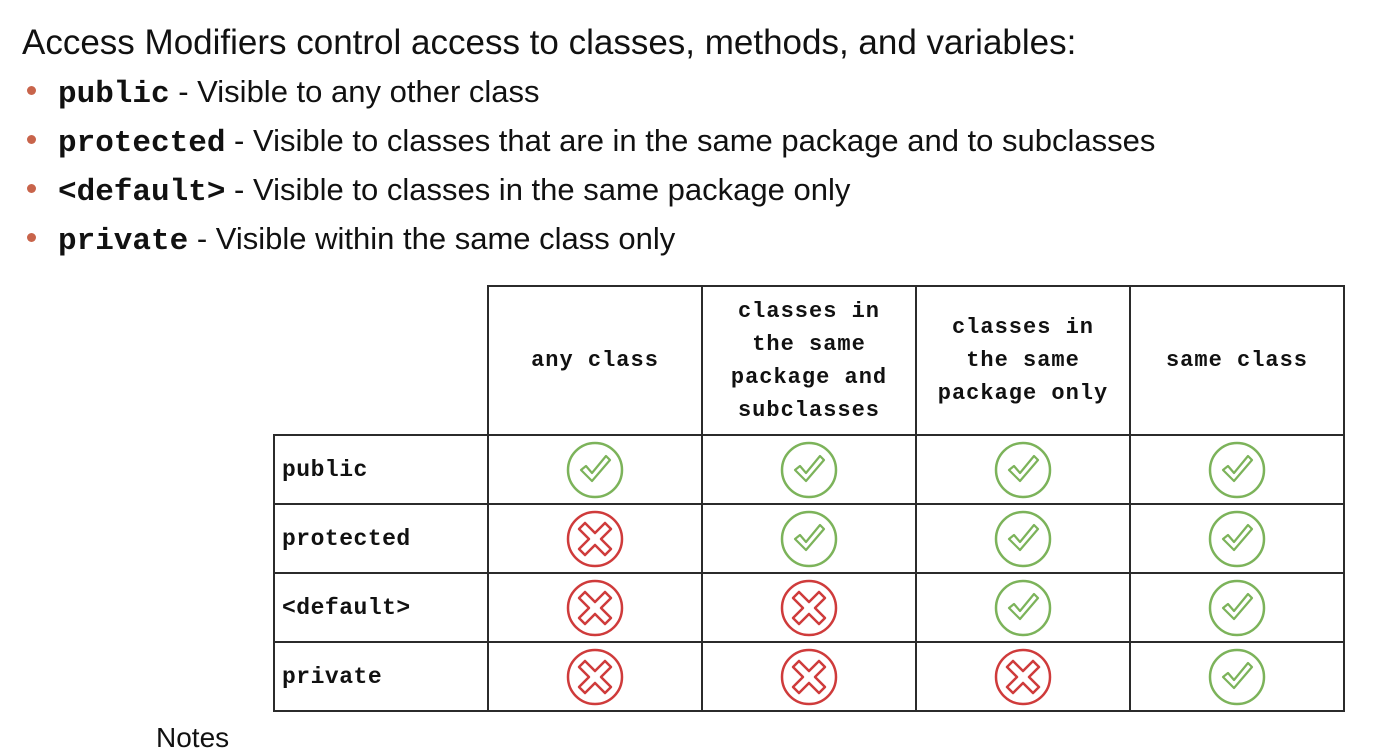 This screenshot has width=1386, height=754. Describe the element at coordinates (123, 241) in the screenshot. I see `bullet-keyword: private` at that location.